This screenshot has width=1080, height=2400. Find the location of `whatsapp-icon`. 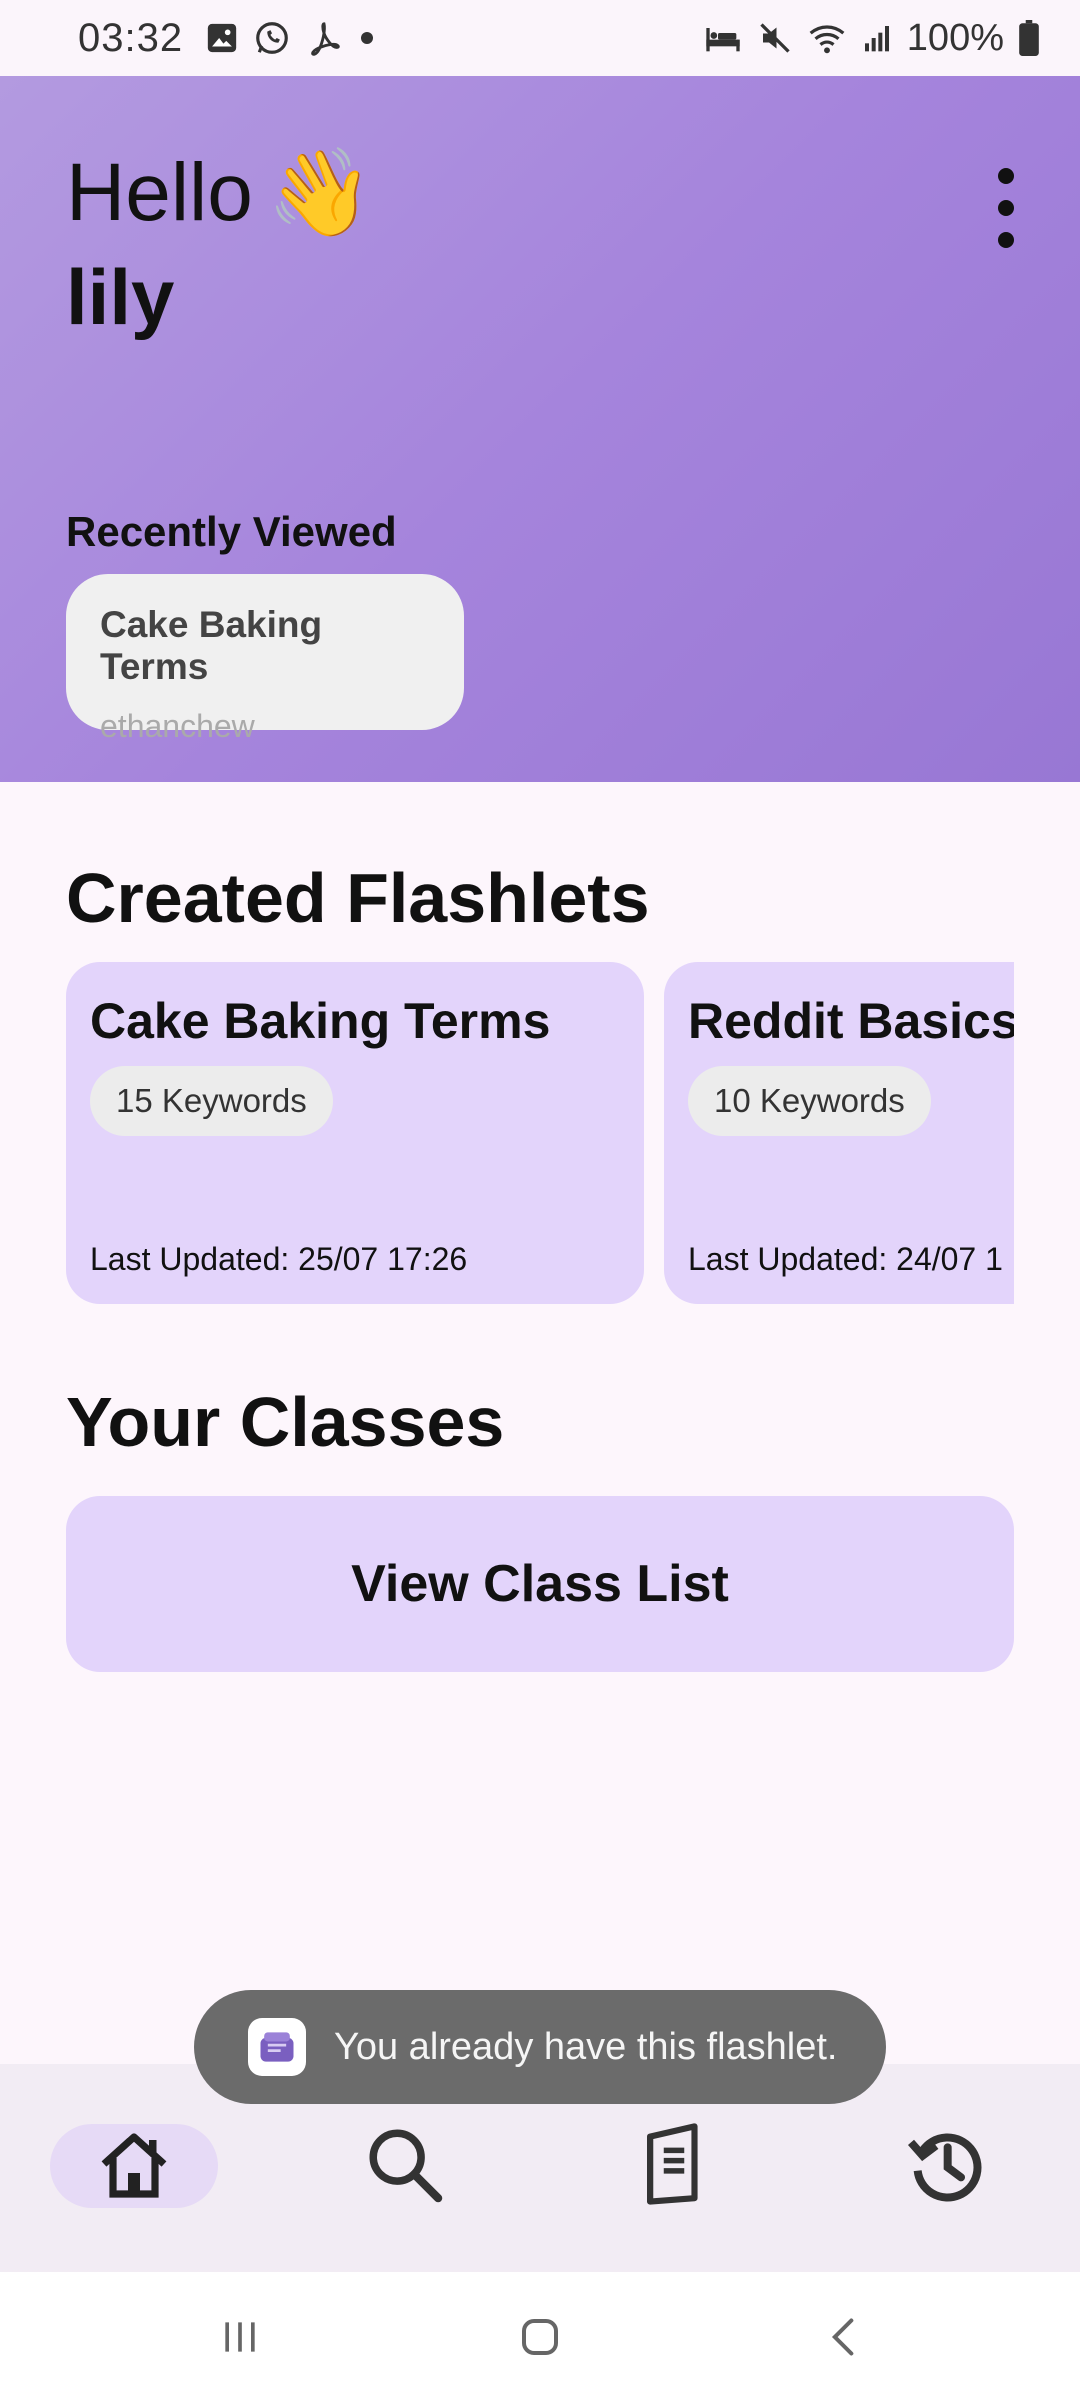

whatsapp-icon is located at coordinates (272, 38).